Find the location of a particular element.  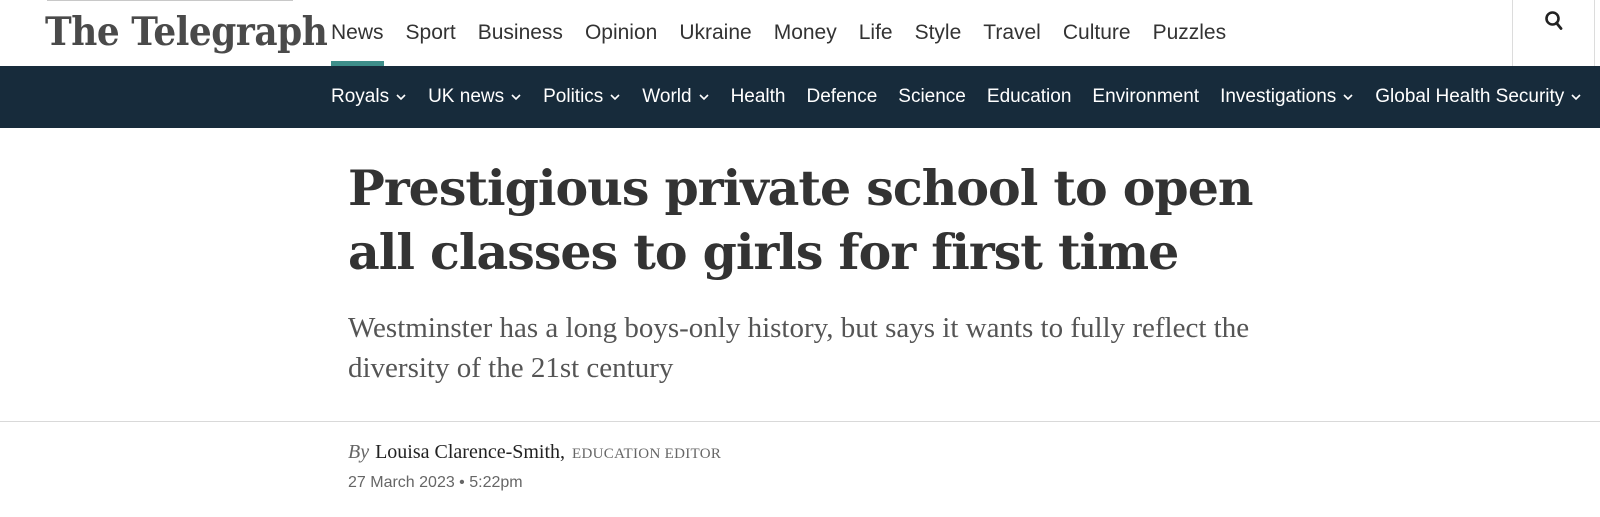

search-button is located at coordinates (1553, 33).